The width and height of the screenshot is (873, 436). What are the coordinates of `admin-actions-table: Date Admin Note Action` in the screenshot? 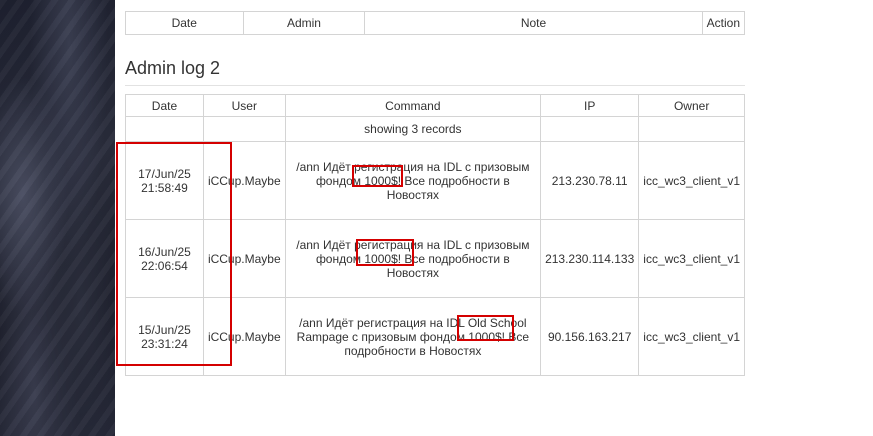 It's located at (435, 23).